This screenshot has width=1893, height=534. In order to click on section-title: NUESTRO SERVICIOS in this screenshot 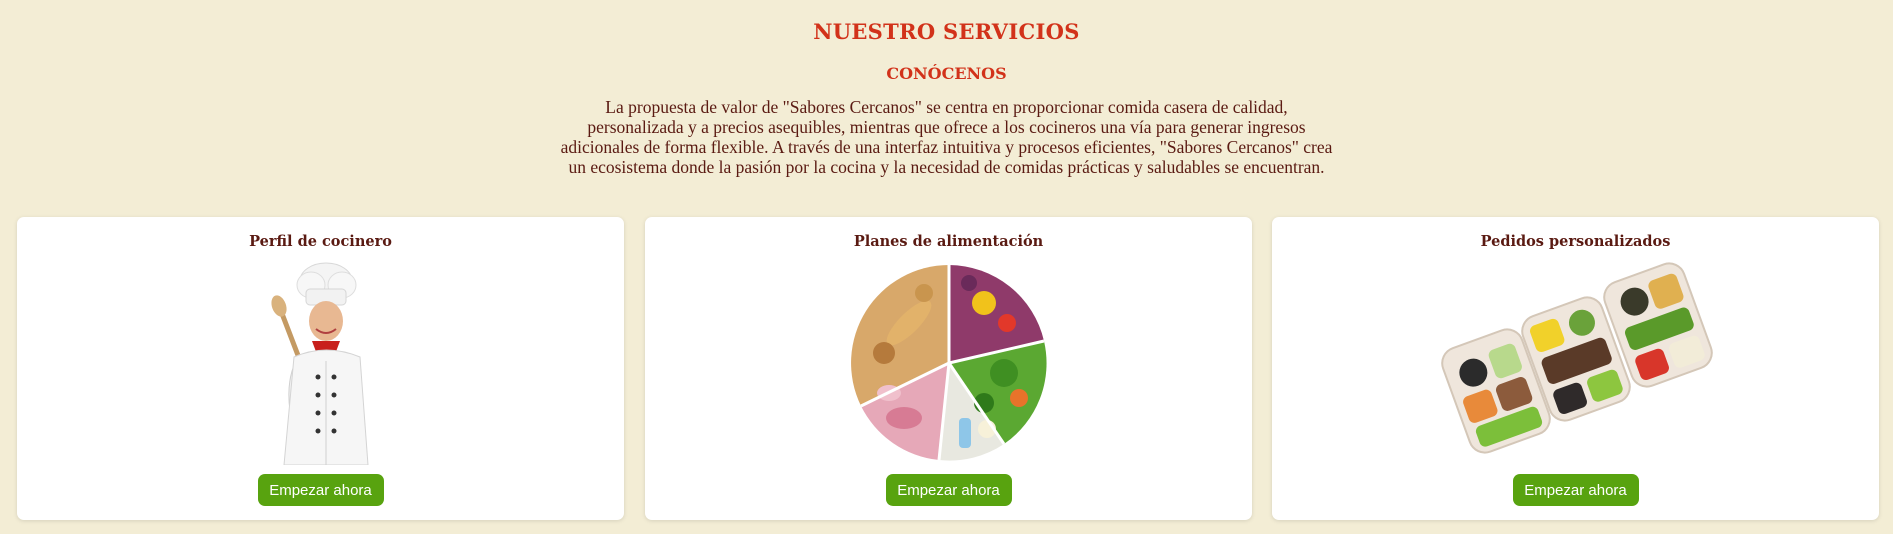, I will do `click(946, 31)`.